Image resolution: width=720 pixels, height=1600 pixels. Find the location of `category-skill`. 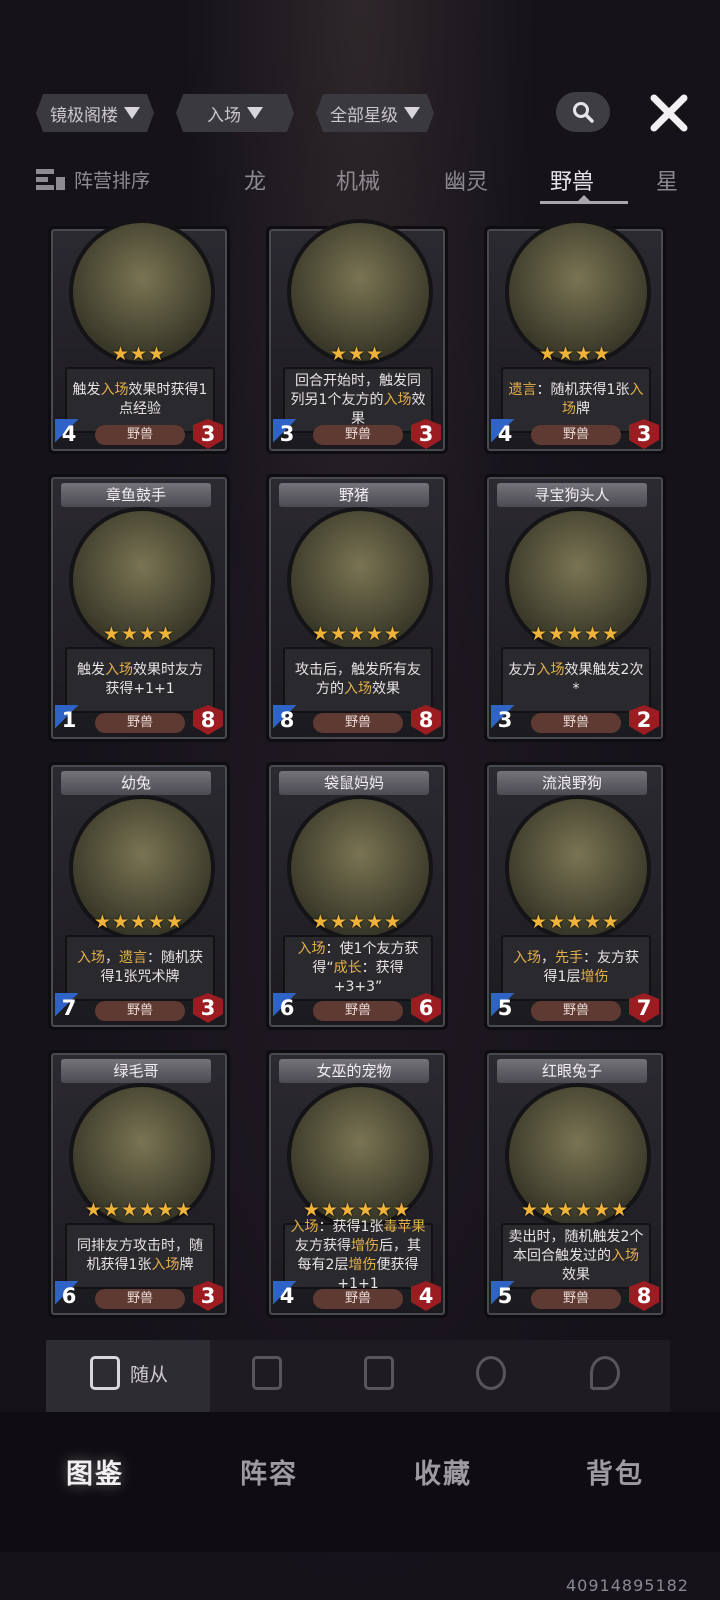

category-skill is located at coordinates (605, 1373).